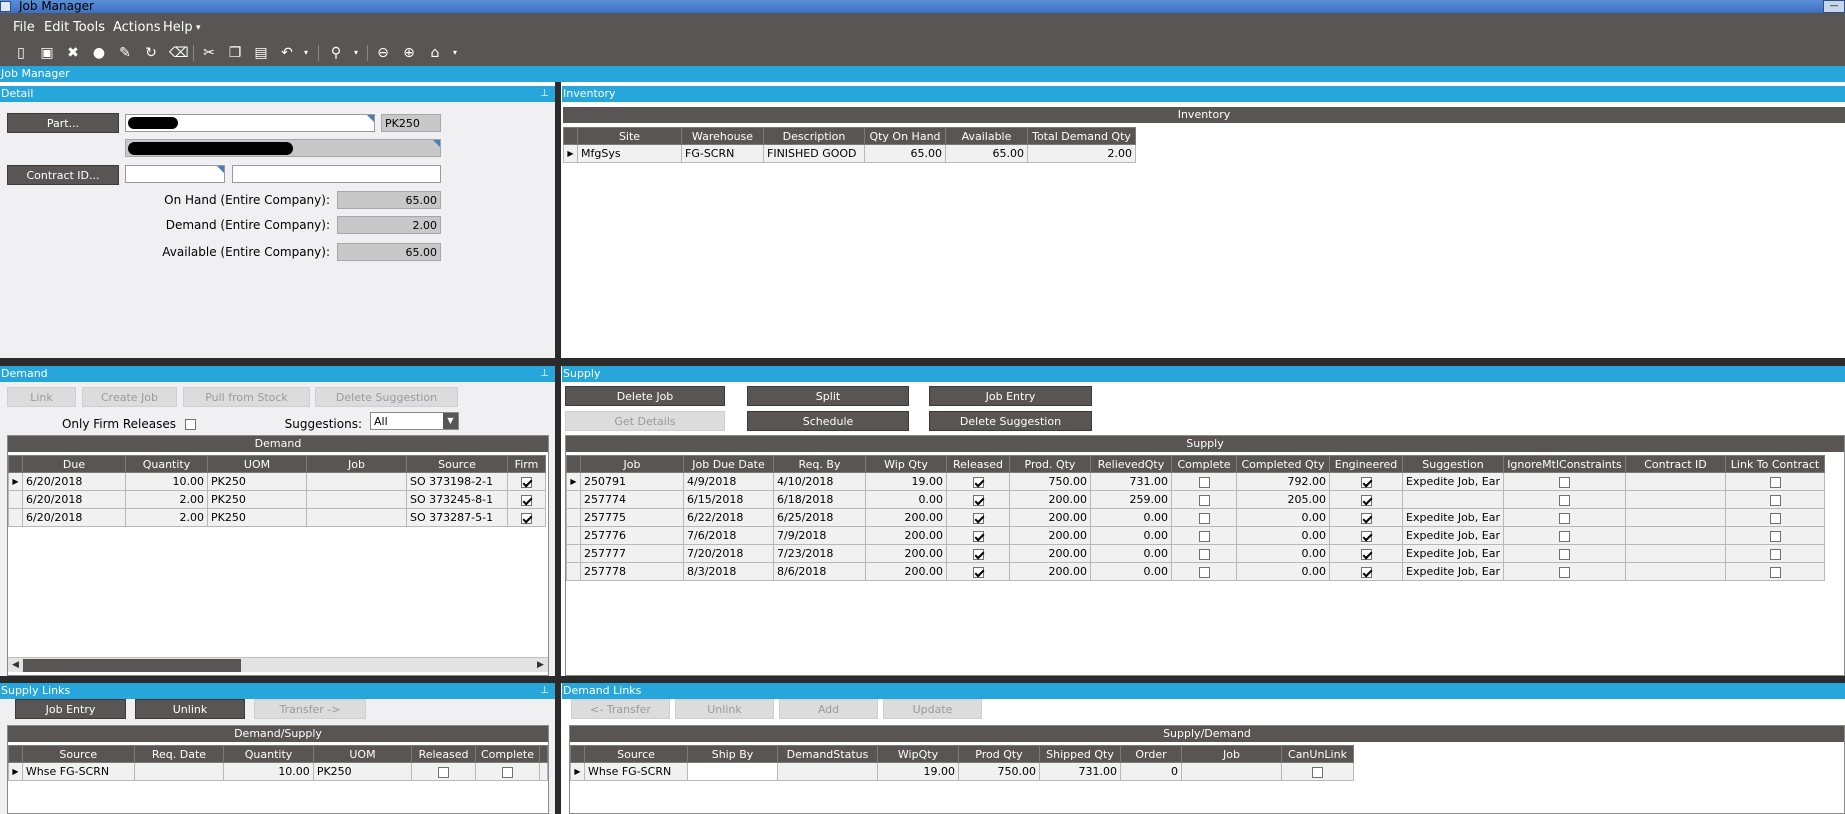 This screenshot has width=1845, height=814. I want to click on column-header: Available, so click(986, 136).